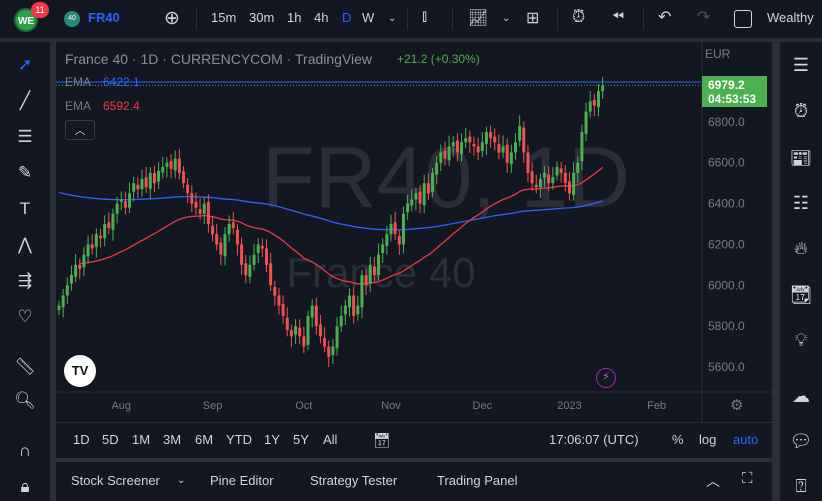  What do you see at coordinates (81, 439) in the screenshot?
I see `range-1d: 1D` at bounding box center [81, 439].